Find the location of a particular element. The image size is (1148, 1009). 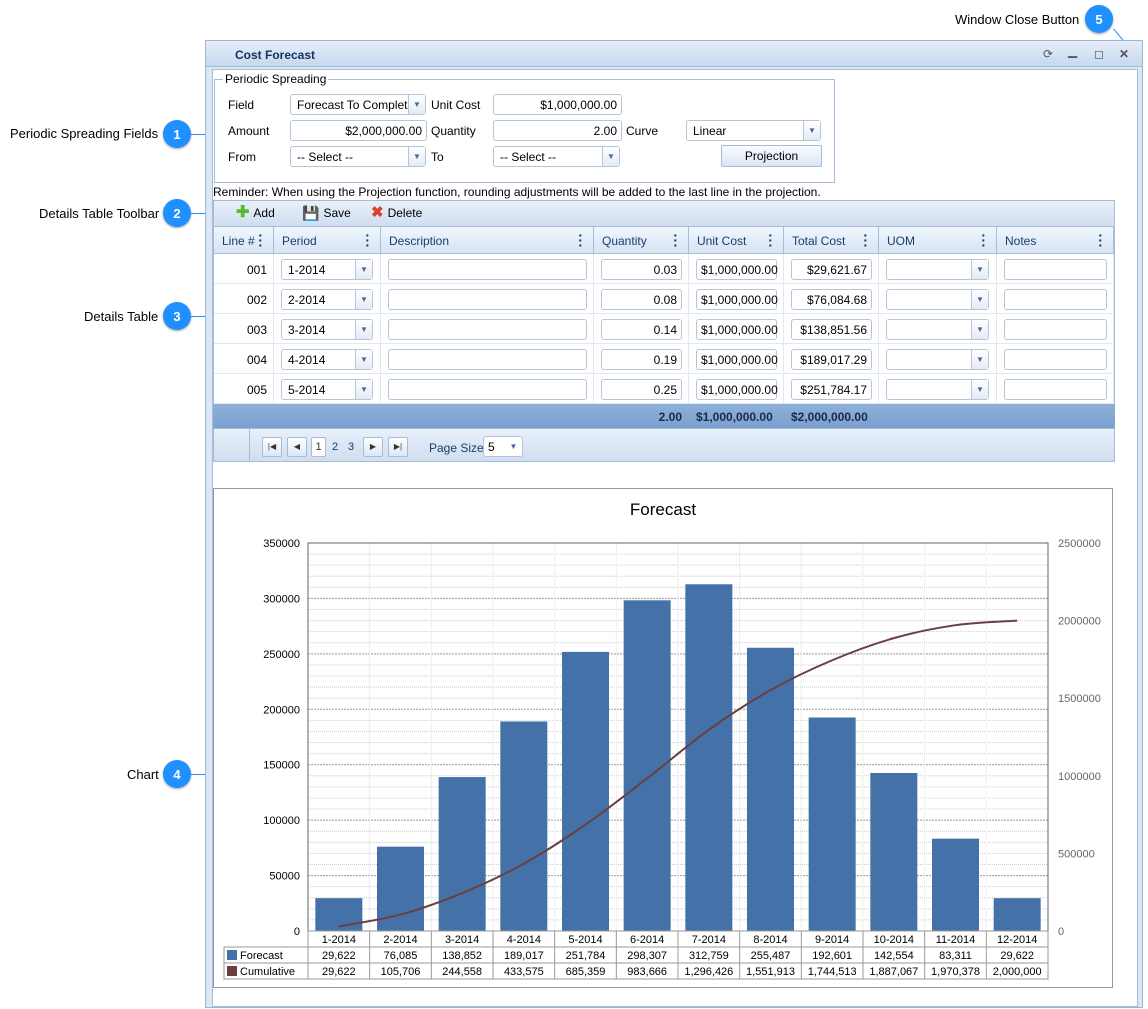

quantity-input: 0.19 is located at coordinates (641, 359).